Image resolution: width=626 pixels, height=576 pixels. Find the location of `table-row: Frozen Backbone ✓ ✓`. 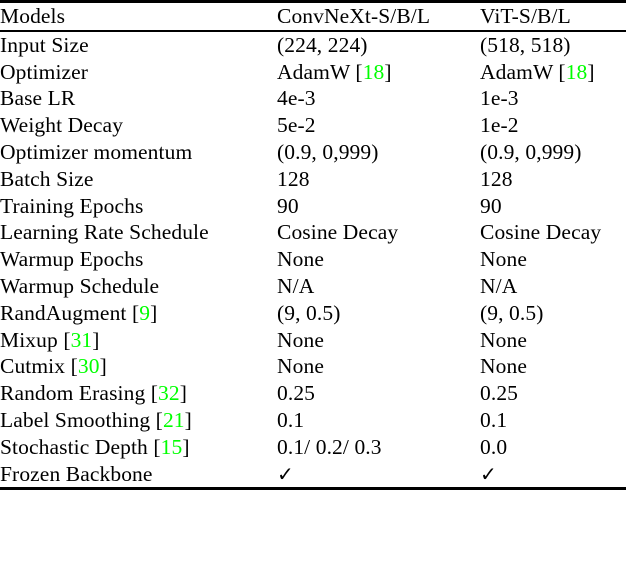

table-row: Frozen Backbone ✓ ✓ is located at coordinates (313, 474).